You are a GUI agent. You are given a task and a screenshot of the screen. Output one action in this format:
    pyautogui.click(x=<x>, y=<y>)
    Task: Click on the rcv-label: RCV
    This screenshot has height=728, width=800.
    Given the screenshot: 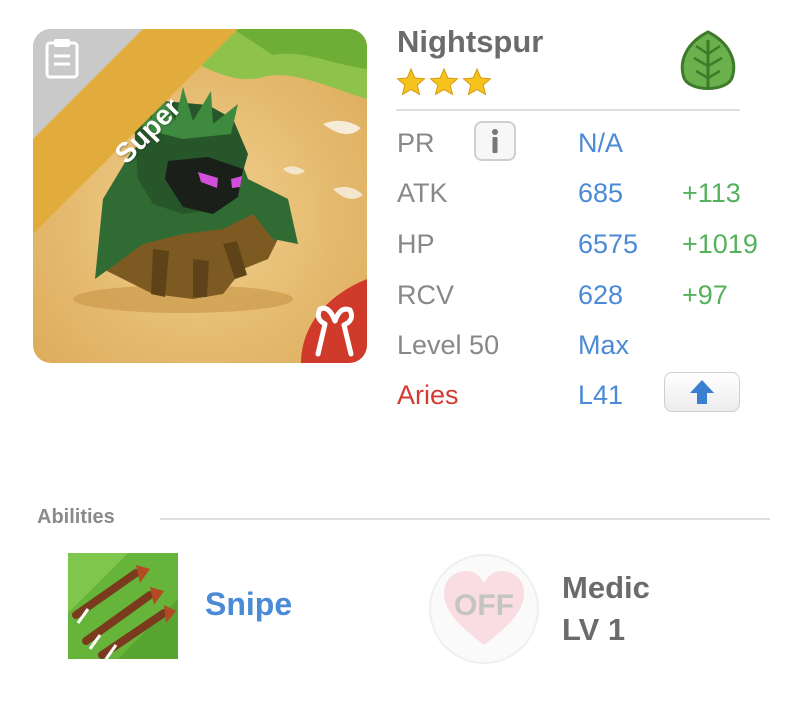 What is the action you would take?
    pyautogui.click(x=426, y=295)
    